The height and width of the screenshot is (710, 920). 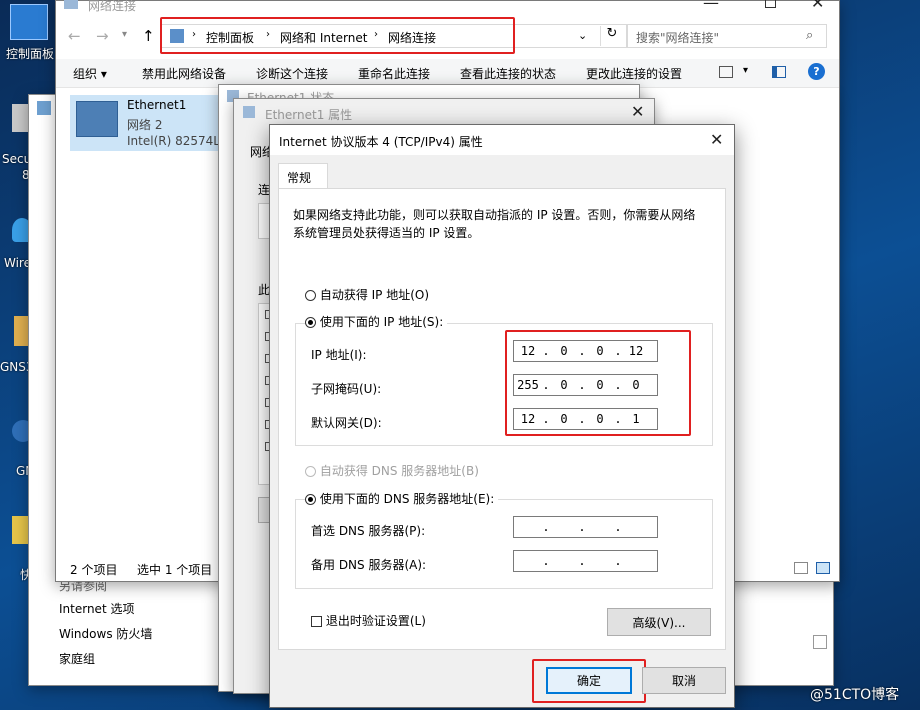 What do you see at coordinates (823, 568) in the screenshot?
I see `large-icons-view-icon` at bounding box center [823, 568].